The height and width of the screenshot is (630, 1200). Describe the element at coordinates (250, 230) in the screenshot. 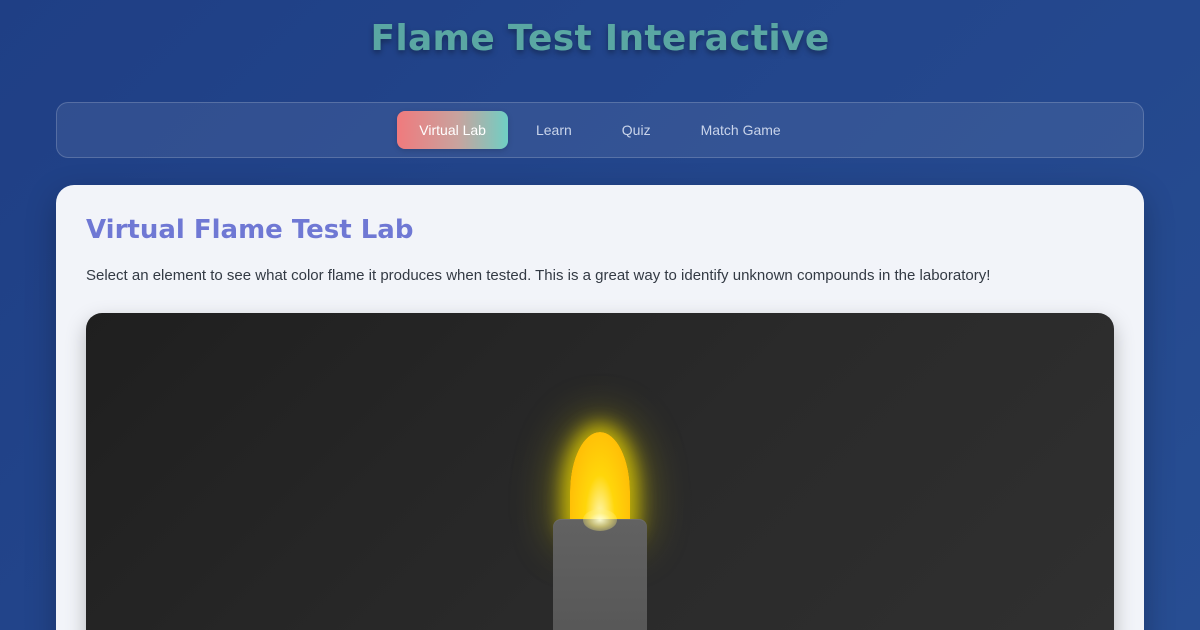

I see `section-title: Virtual Flame Test Lab` at that location.